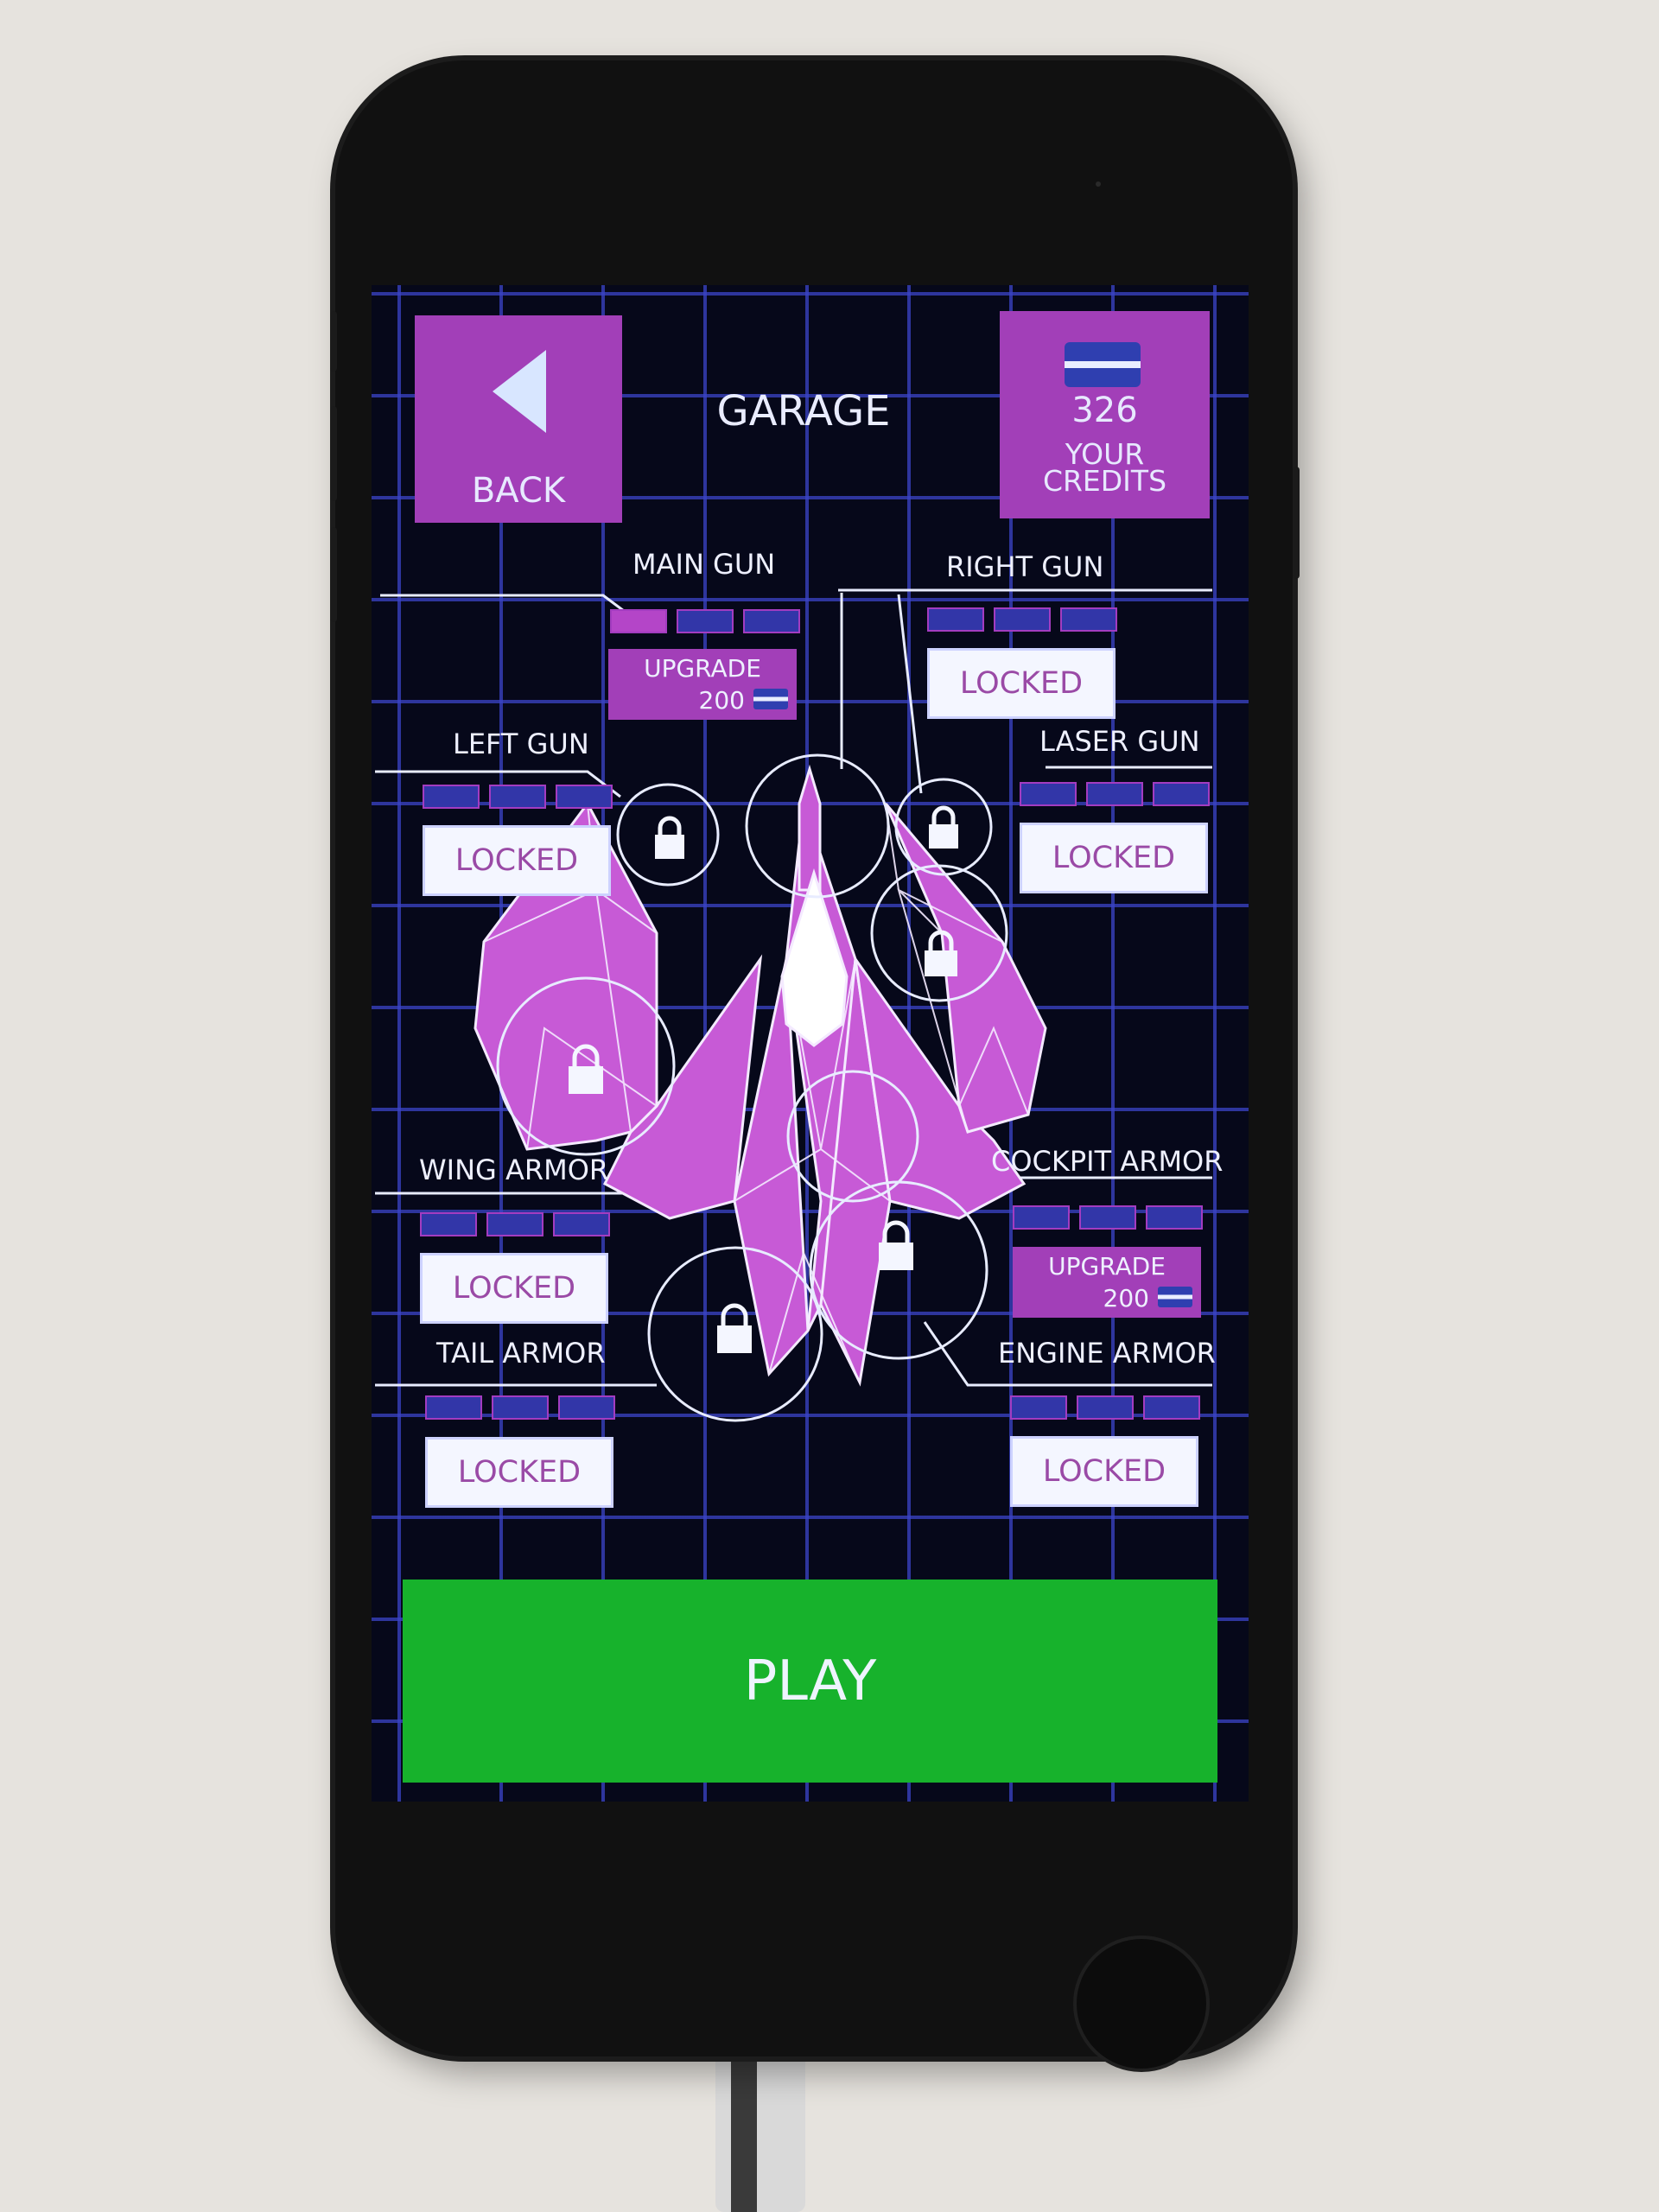 This screenshot has height=2212, width=1659. What do you see at coordinates (1104, 410) in the screenshot?
I see `credits-amount: 326` at bounding box center [1104, 410].